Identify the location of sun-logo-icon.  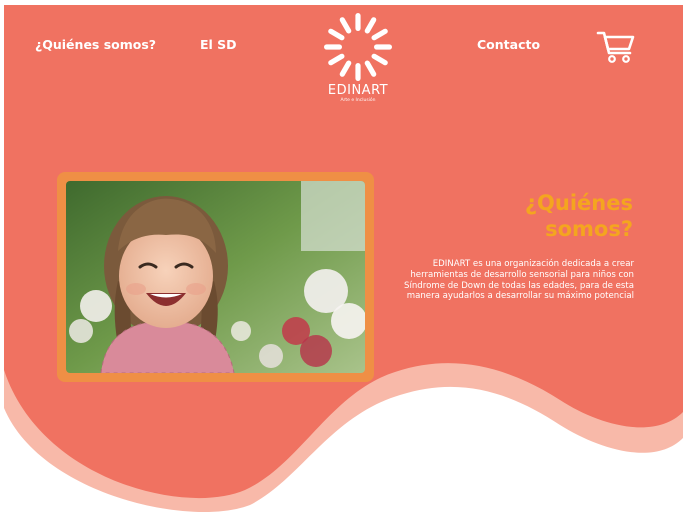
(358, 47).